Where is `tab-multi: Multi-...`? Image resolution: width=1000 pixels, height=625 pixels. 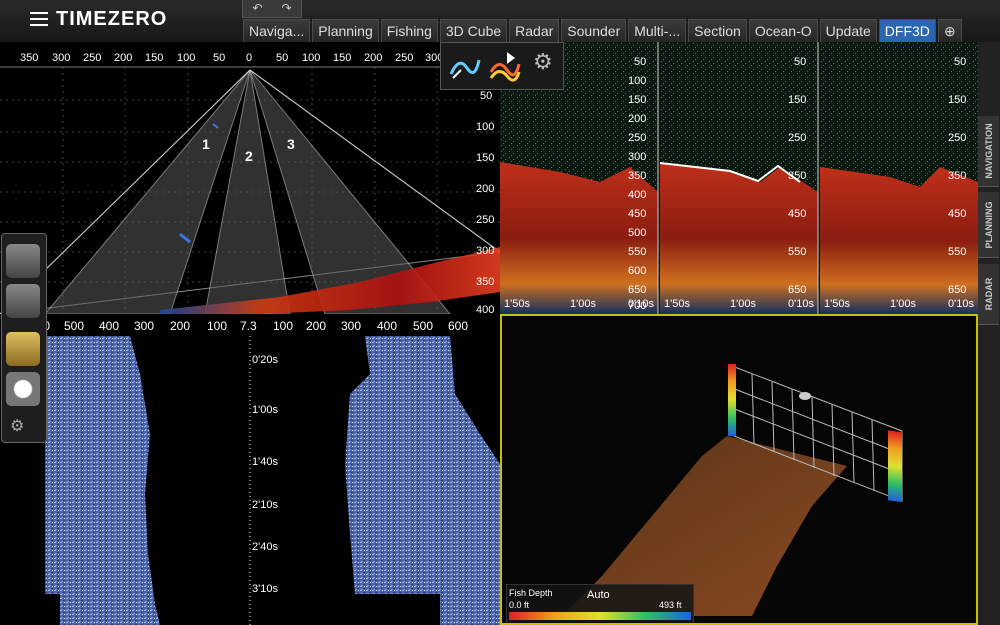
tab-multi: Multi-... is located at coordinates (657, 30).